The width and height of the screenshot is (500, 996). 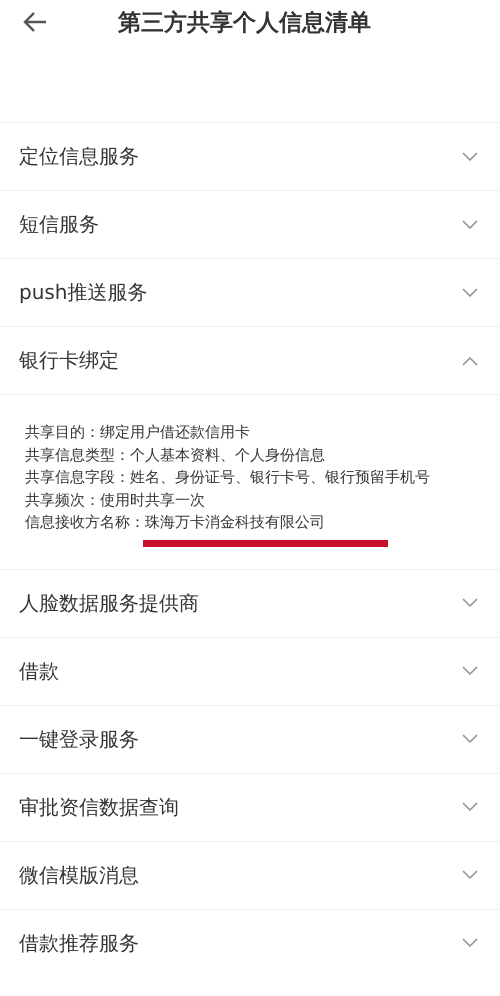 What do you see at coordinates (175, 522) in the screenshot?
I see `detail-text: 信息接收方名称：珠海万卡消金科技有限公司` at bounding box center [175, 522].